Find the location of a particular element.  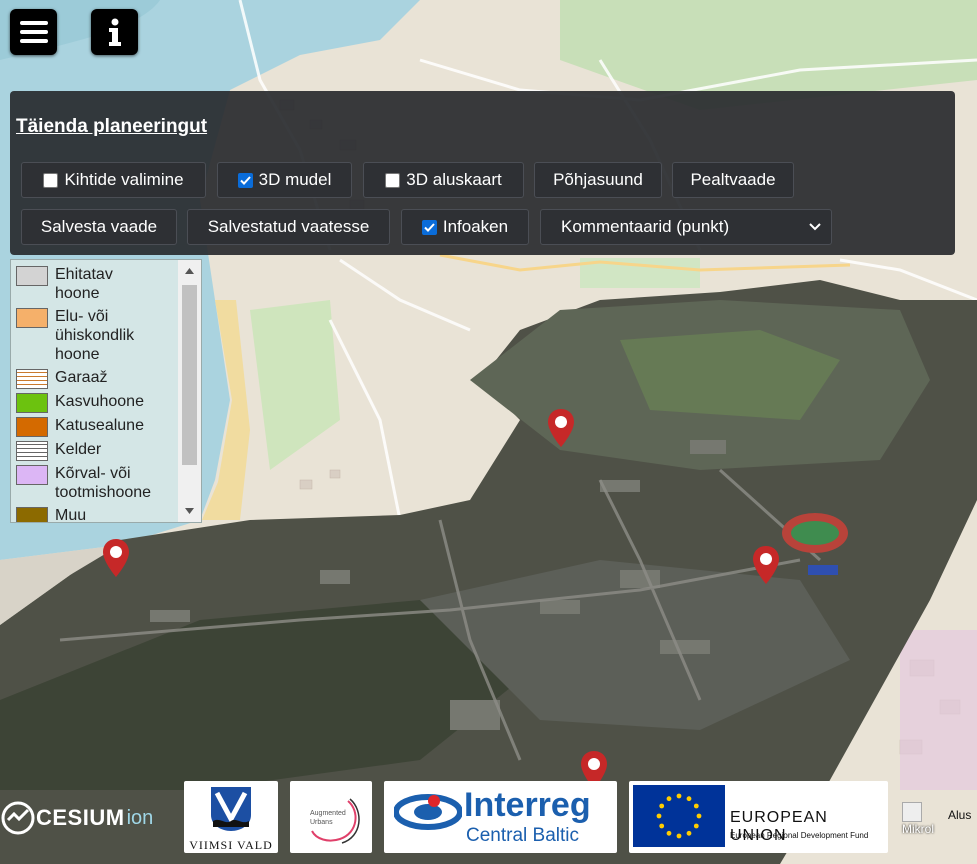

legend-scrollbar is located at coordinates (189, 391).